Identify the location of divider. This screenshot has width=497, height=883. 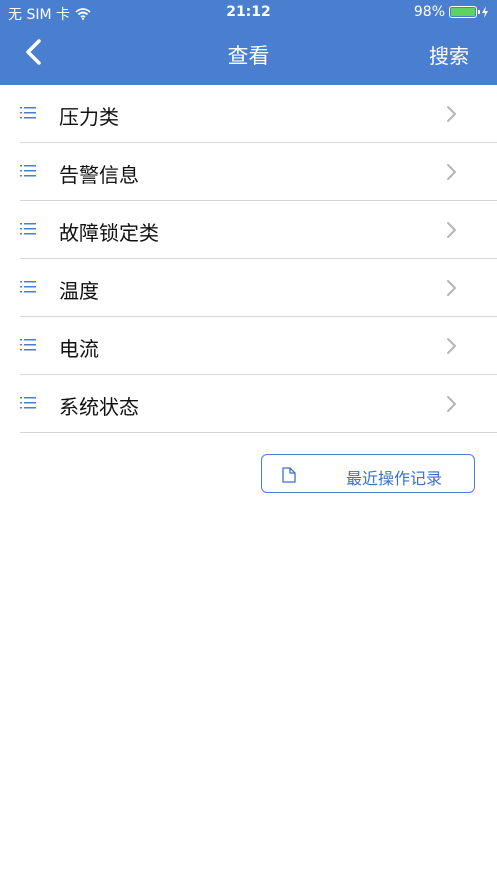
(258, 432).